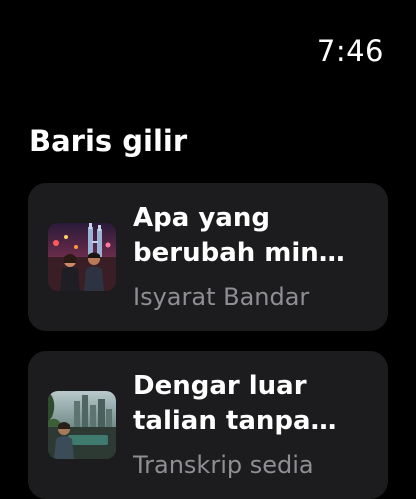  I want to click on status-time: 7:46, so click(350, 51).